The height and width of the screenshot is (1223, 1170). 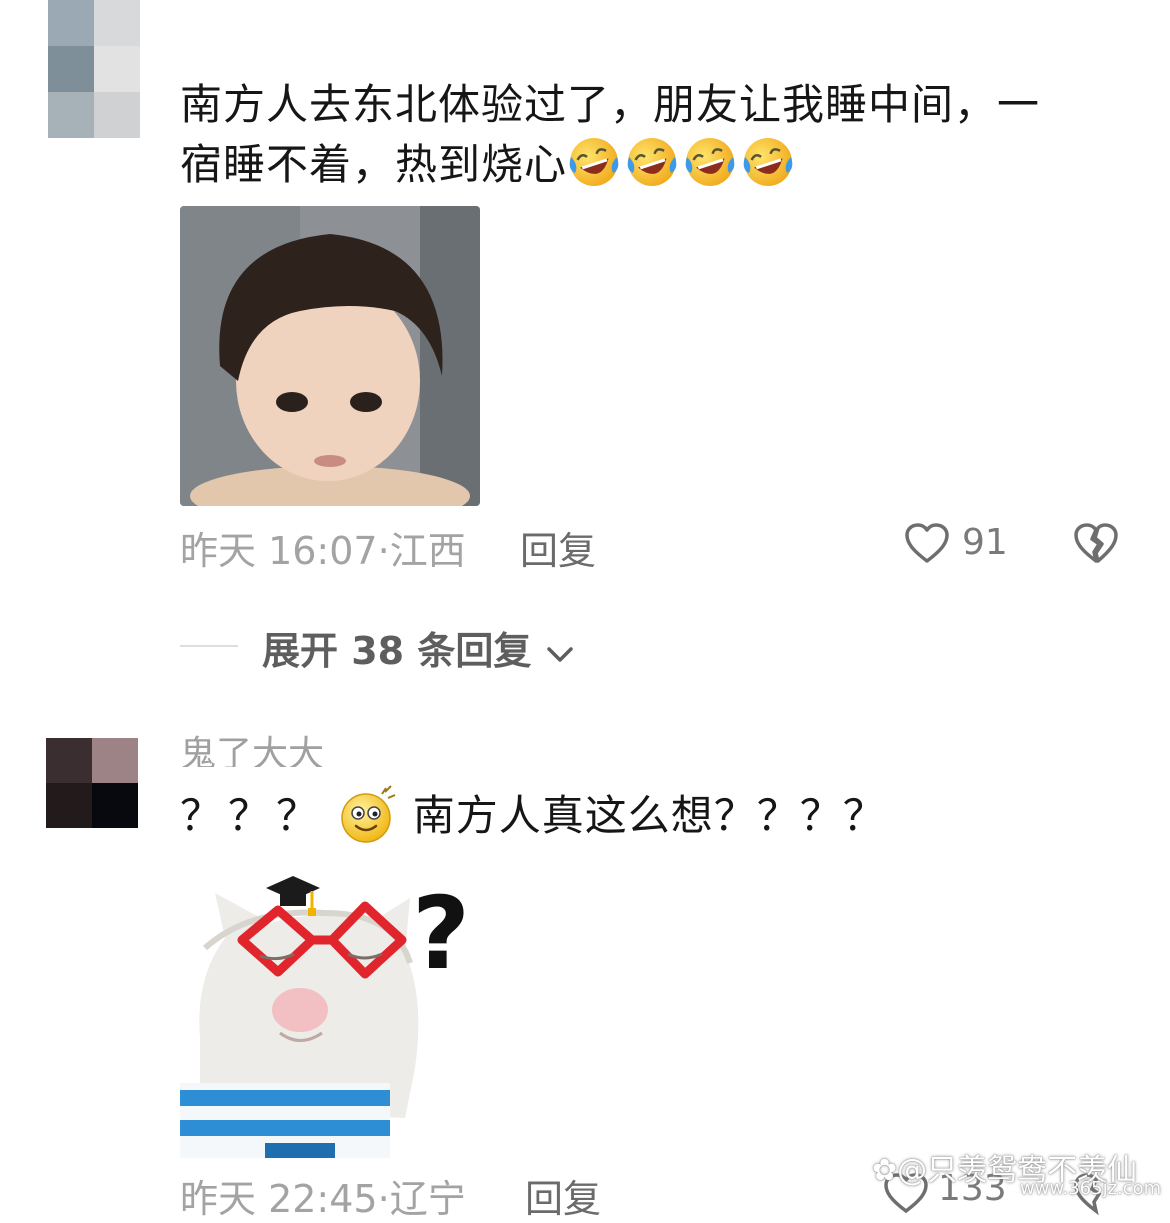 I want to click on comment-timestamp: 昨天 16:07·江西, so click(x=323, y=547).